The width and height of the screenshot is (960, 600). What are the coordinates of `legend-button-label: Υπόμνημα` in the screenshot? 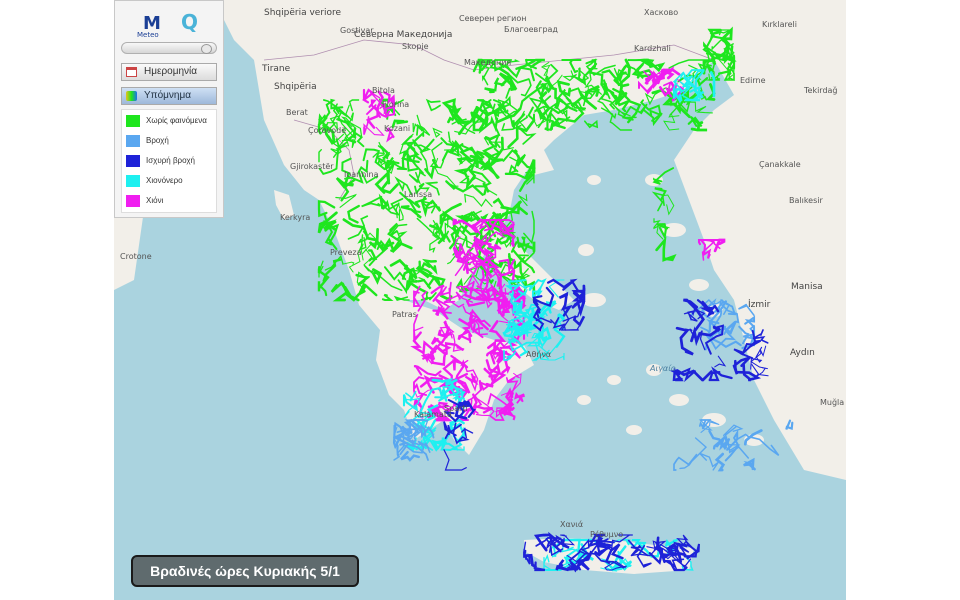 It's located at (167, 95).